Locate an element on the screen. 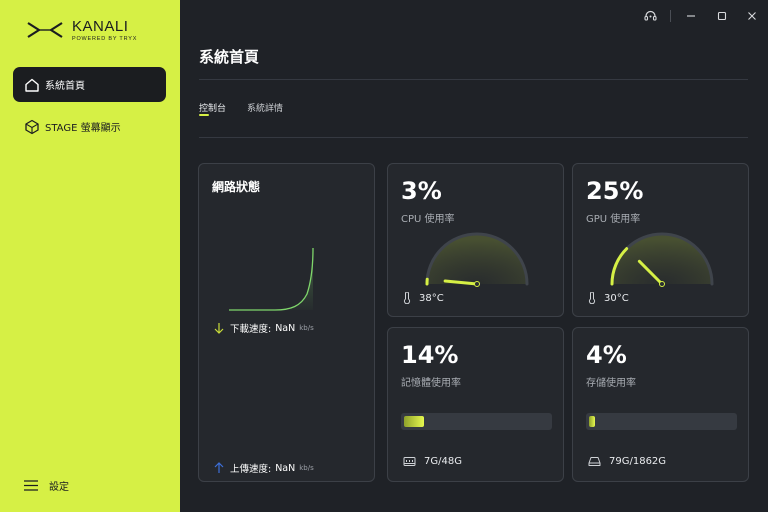 Image resolution: width=768 pixels, height=512 pixels. titlebar-divider is located at coordinates (670, 16).